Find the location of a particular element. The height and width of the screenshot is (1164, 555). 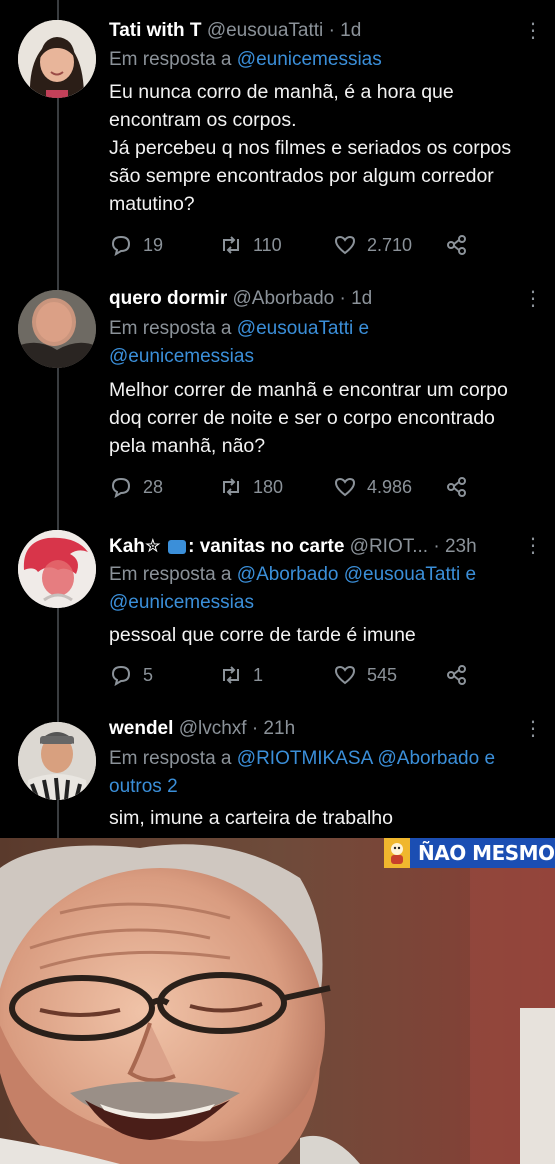

like-count: 545 is located at coordinates (382, 674).